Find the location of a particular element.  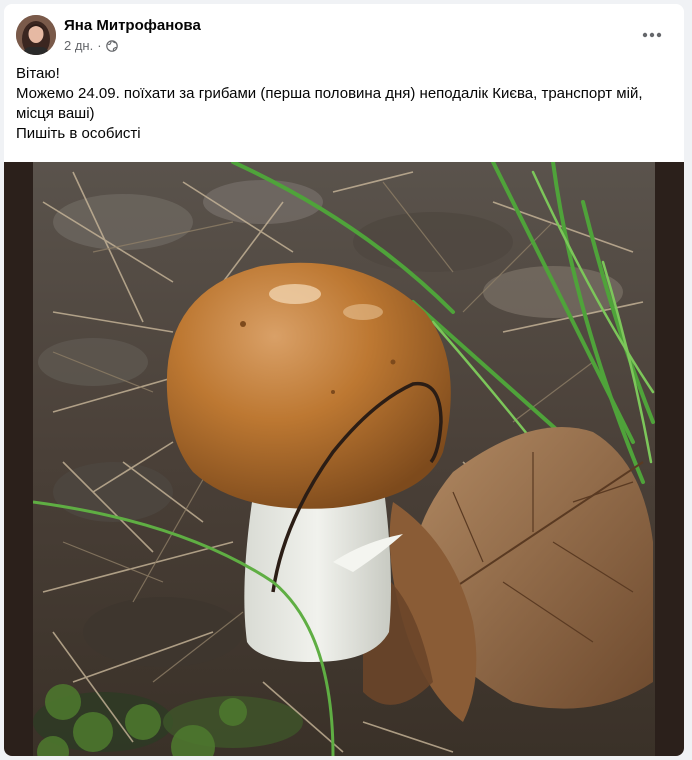

more-options-button is located at coordinates (652, 35).